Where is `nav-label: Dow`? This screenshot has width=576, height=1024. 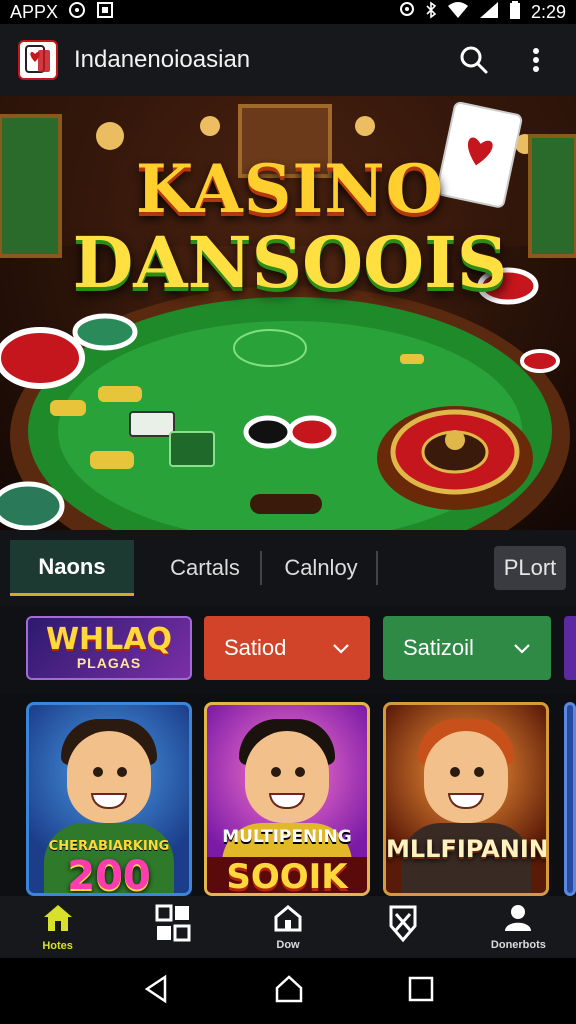 nav-label: Dow is located at coordinates (288, 944).